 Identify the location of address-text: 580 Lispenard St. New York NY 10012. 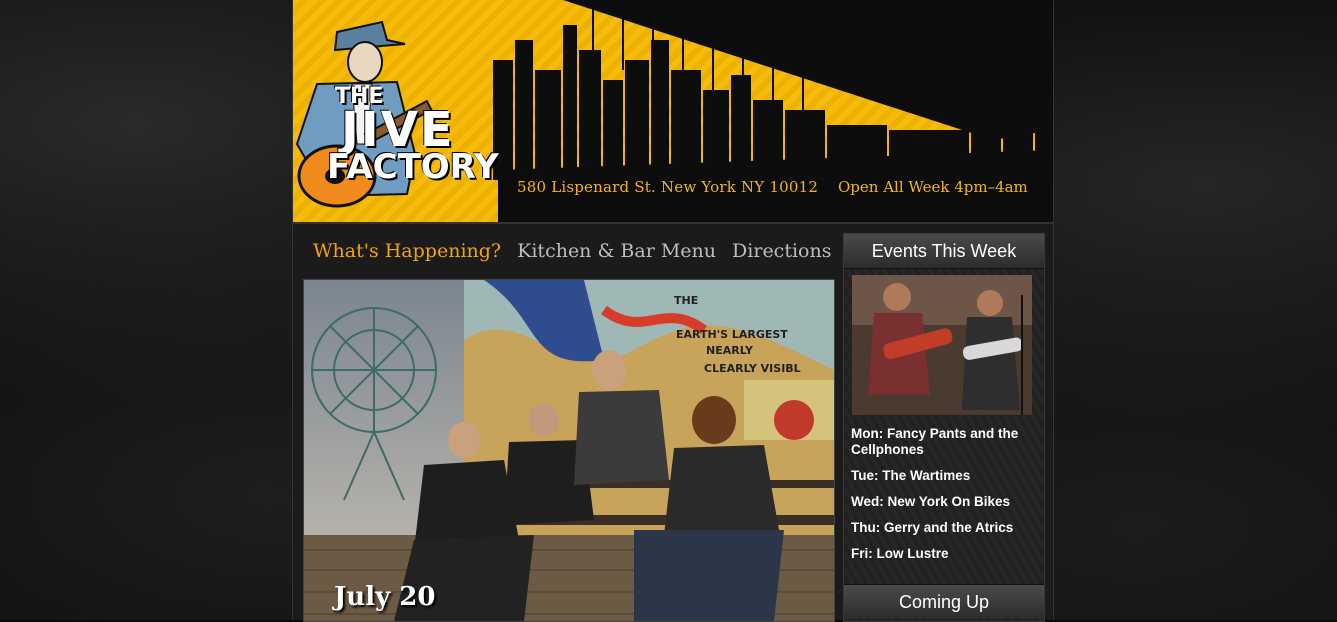
(668, 187).